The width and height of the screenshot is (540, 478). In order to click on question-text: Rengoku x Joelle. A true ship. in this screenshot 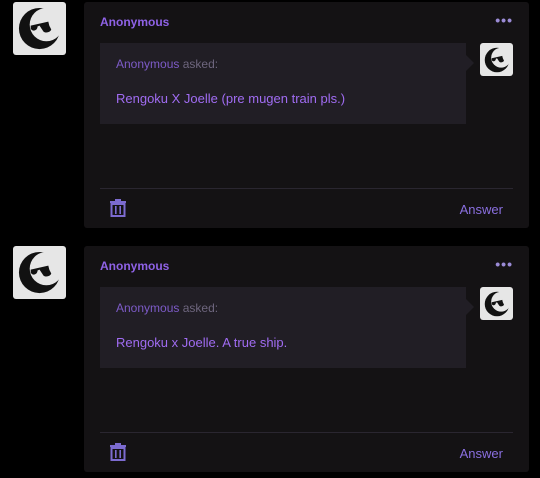, I will do `click(202, 342)`.